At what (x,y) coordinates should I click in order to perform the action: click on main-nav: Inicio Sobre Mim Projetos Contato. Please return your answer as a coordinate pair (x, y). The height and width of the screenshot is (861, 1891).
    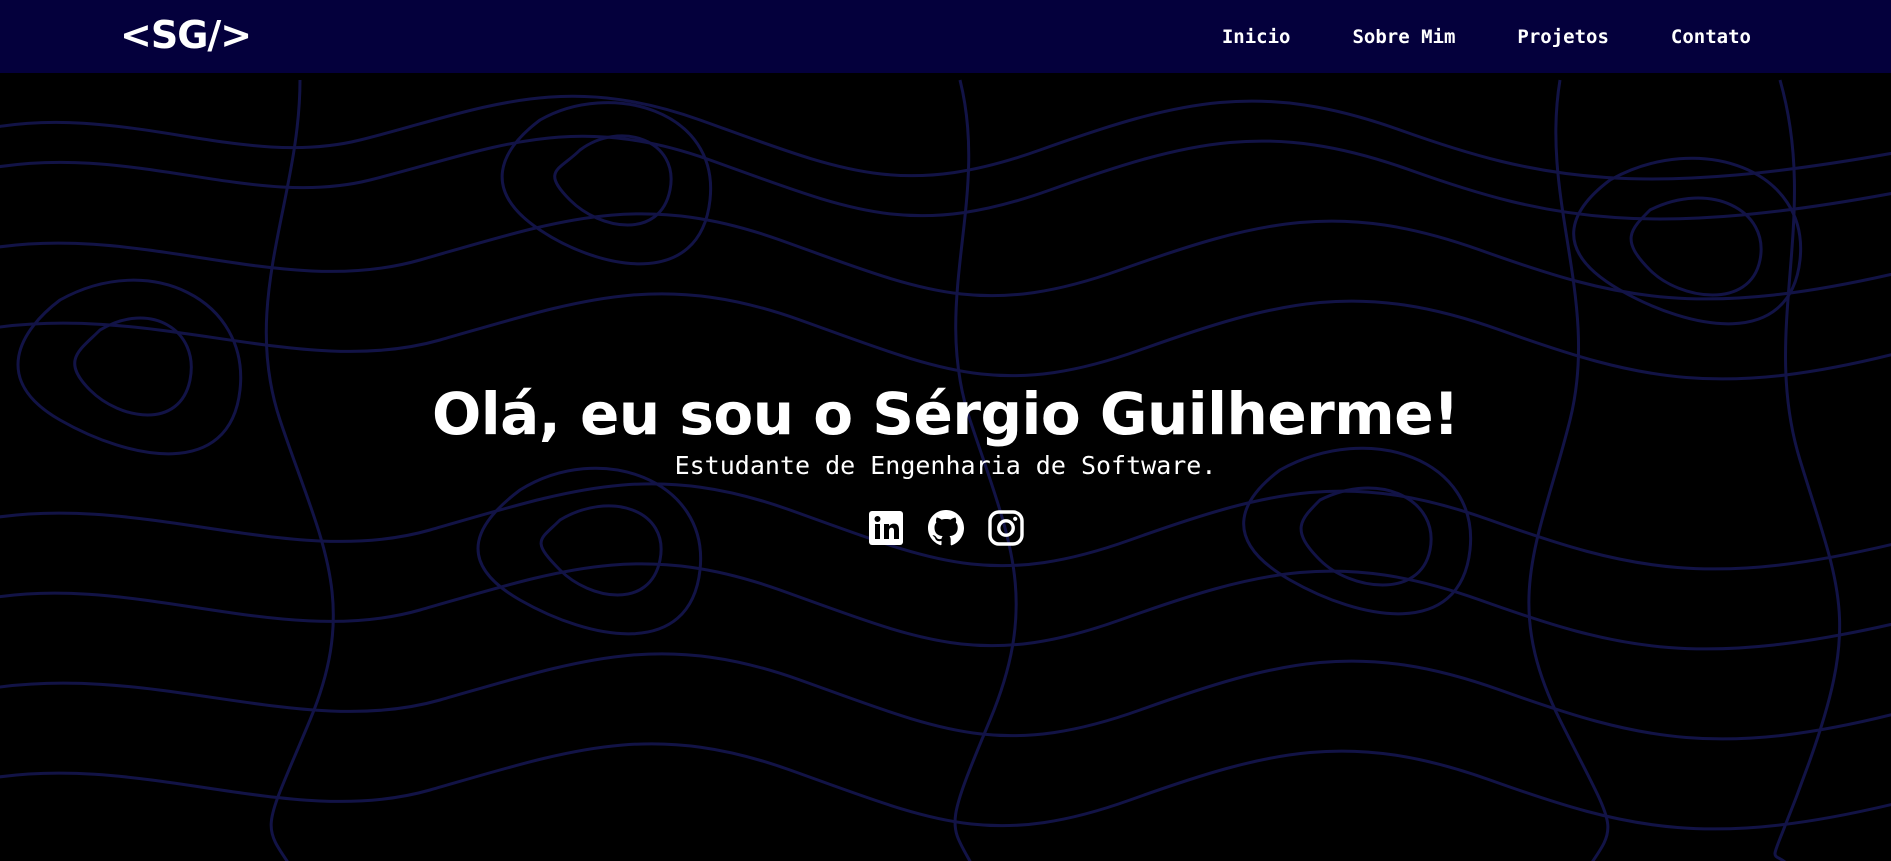
    Looking at the image, I should click on (1486, 36).